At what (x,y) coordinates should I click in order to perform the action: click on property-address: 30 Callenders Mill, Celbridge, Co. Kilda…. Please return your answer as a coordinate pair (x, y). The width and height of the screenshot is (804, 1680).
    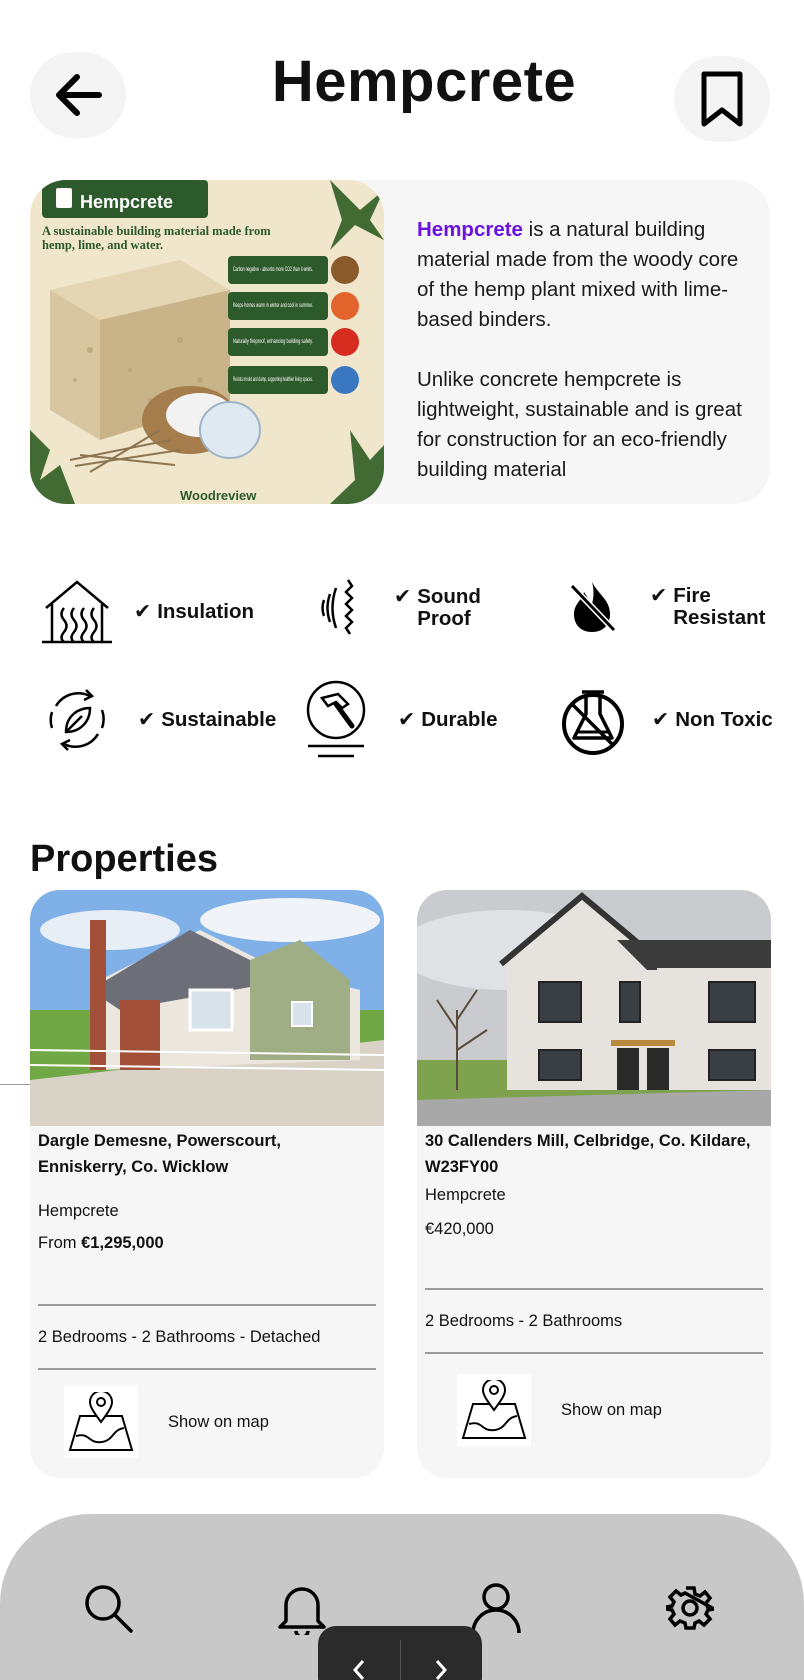
    Looking at the image, I should click on (588, 1154).